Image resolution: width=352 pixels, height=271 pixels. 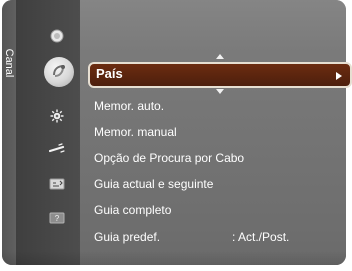 What do you see at coordinates (220, 56) in the screenshot?
I see `scroll-up-icon` at bounding box center [220, 56].